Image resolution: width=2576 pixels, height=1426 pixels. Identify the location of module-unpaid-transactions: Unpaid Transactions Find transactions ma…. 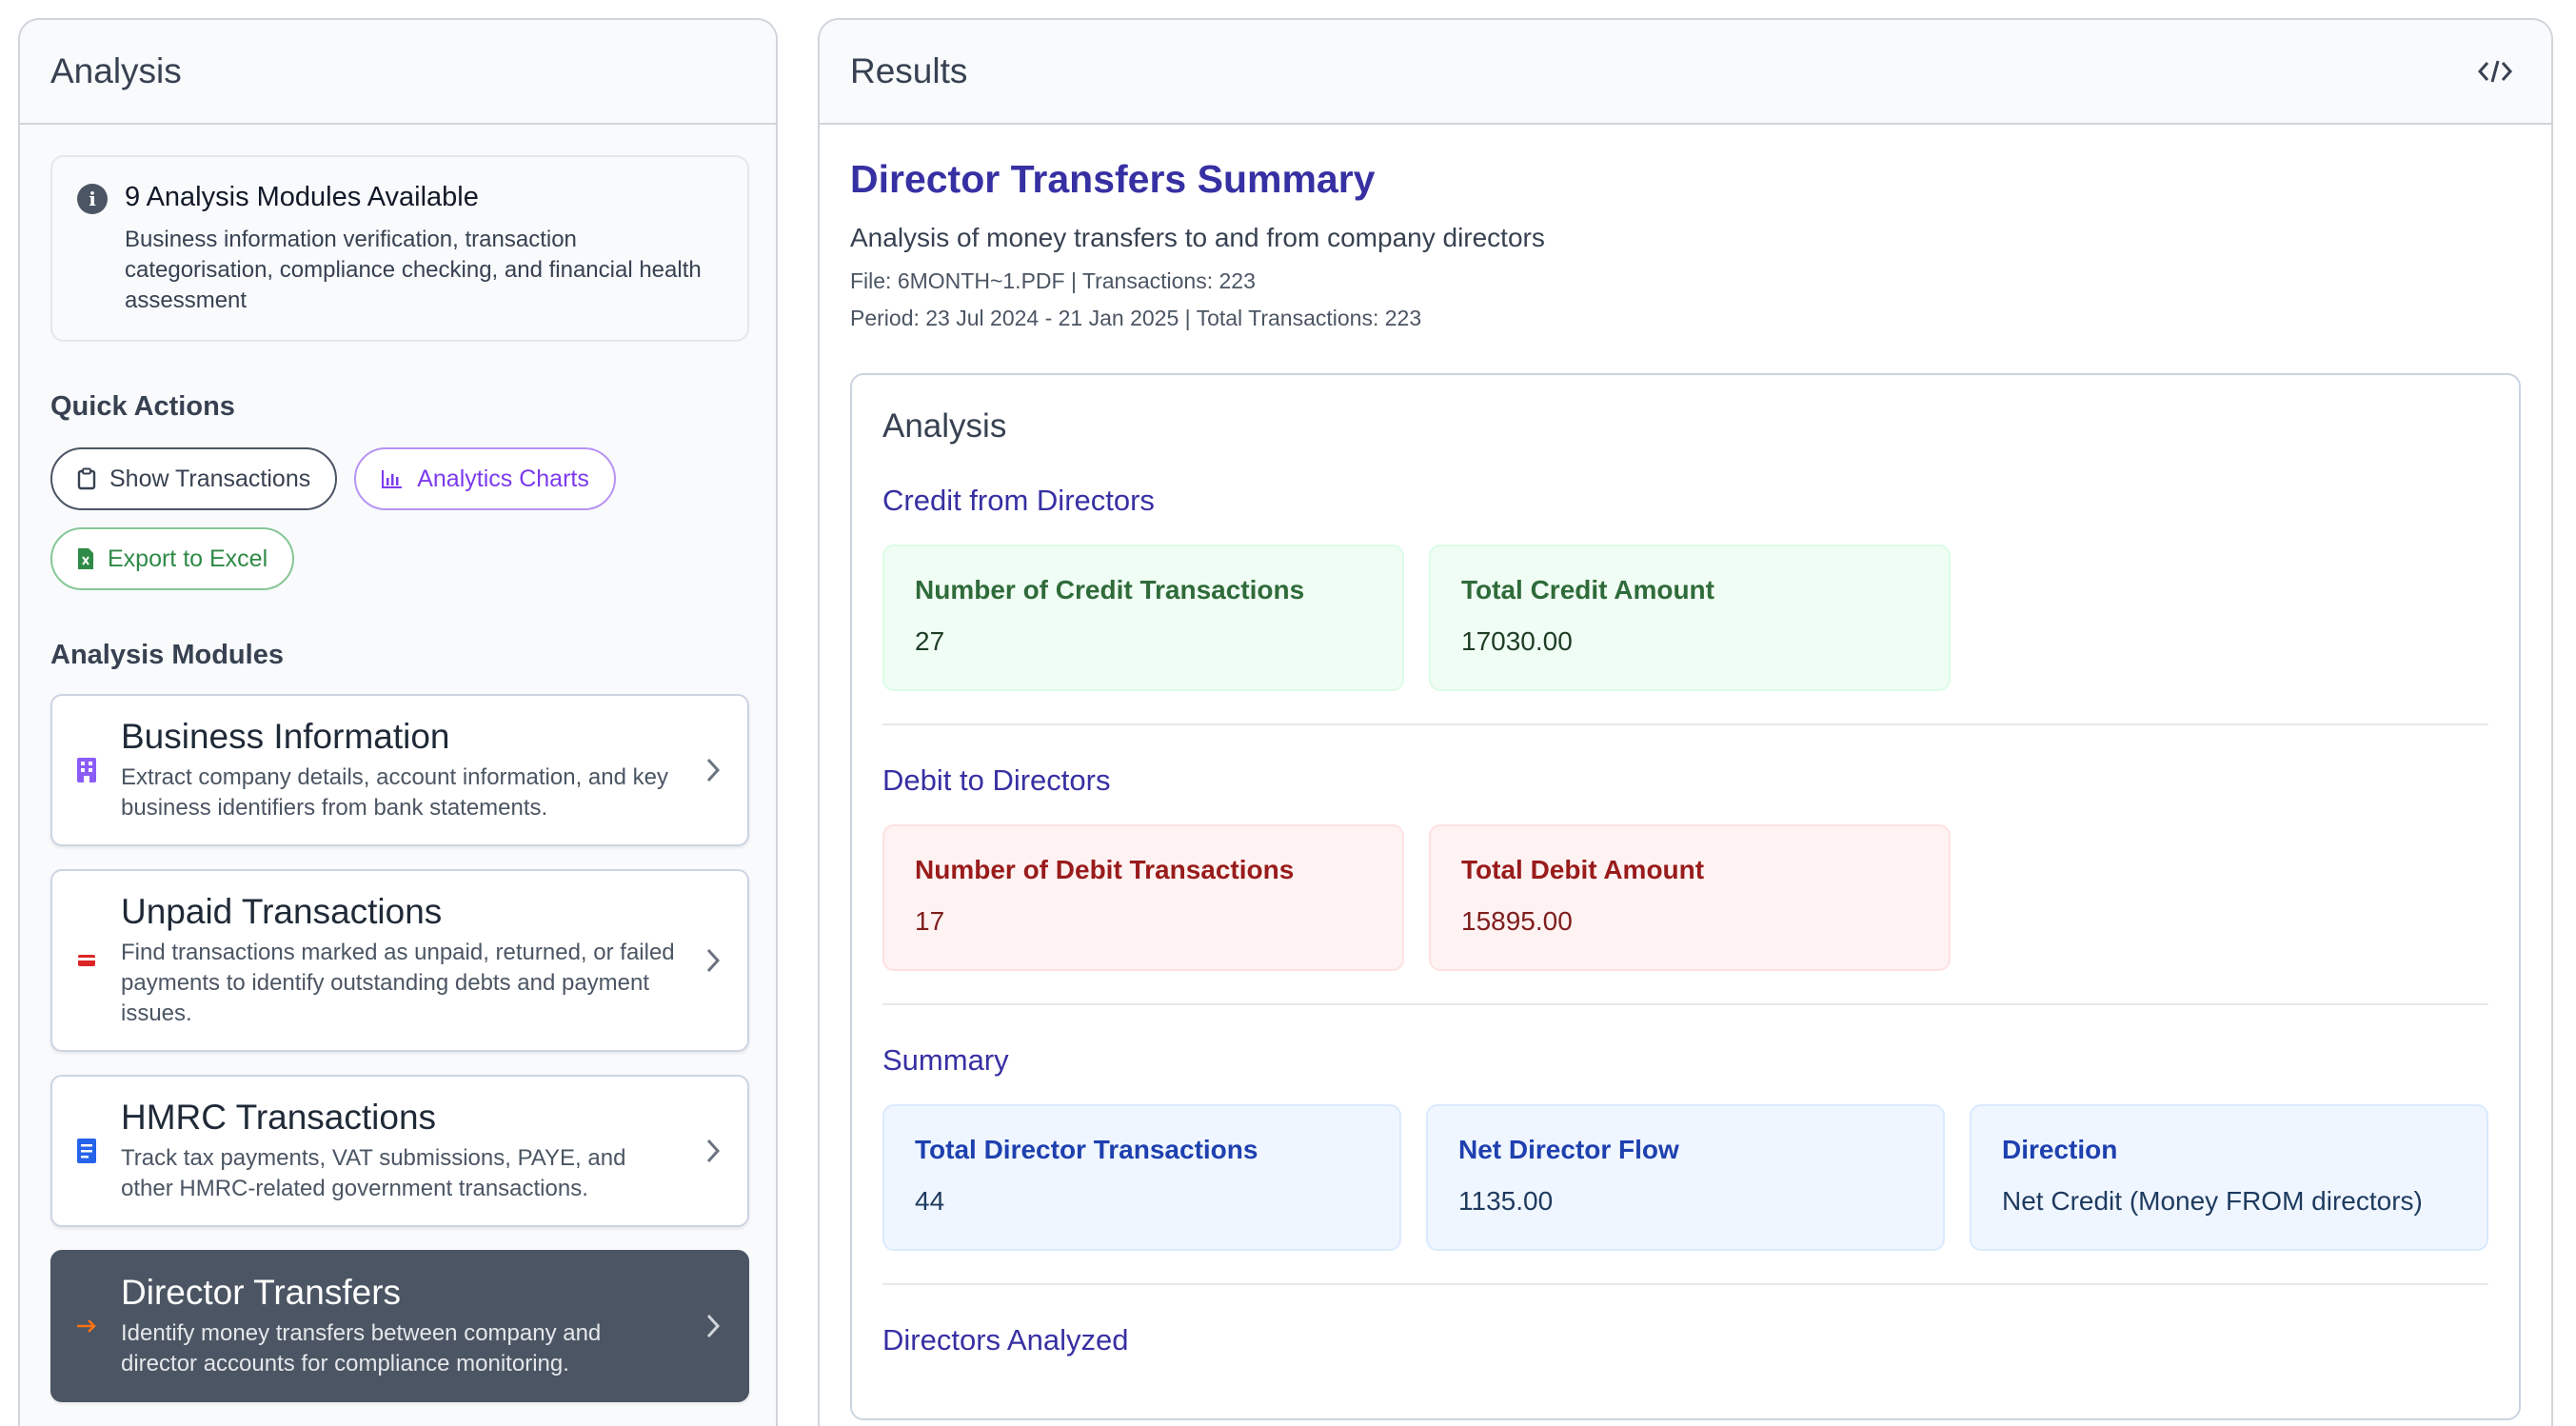
(400, 961).